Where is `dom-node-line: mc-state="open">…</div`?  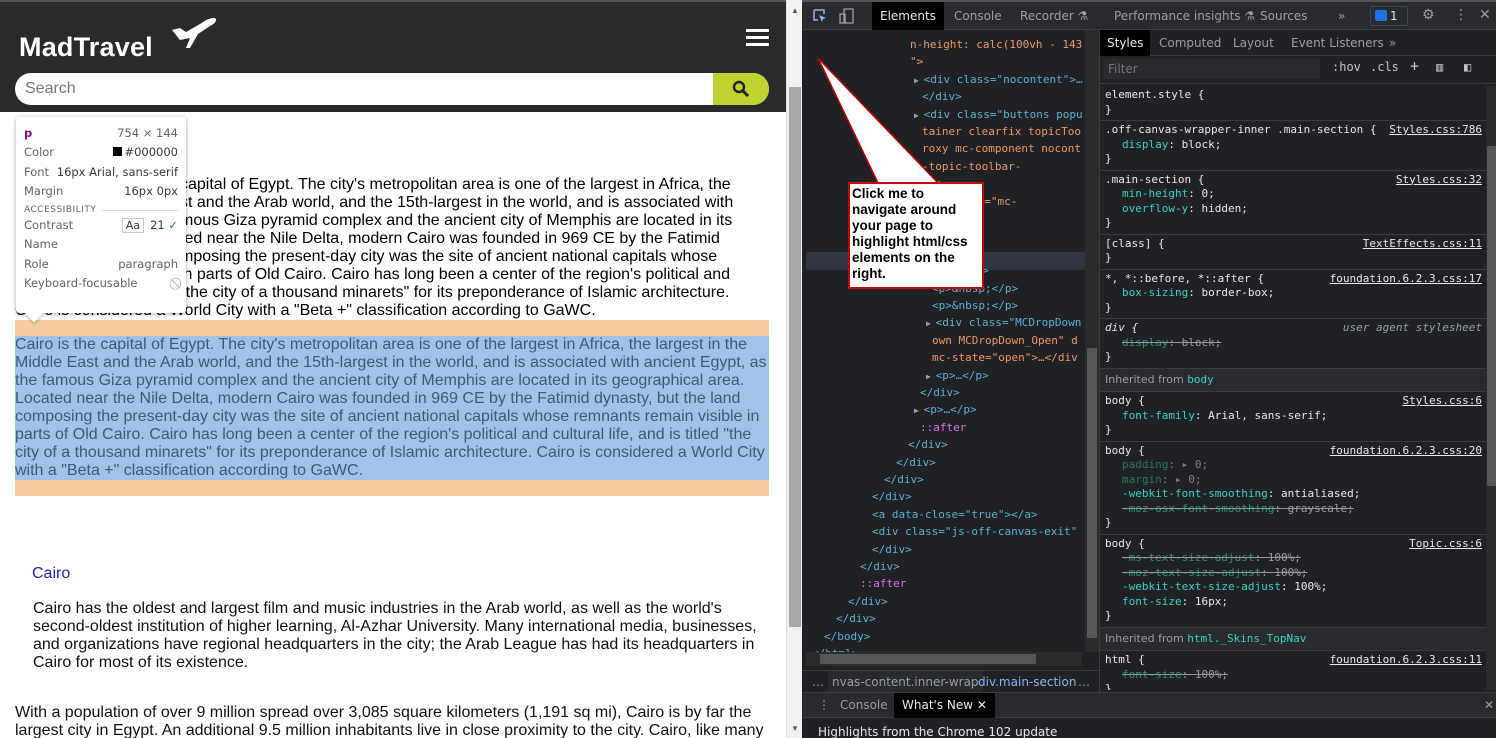 dom-node-line: mc-state="open">…</div is located at coordinates (1005, 357).